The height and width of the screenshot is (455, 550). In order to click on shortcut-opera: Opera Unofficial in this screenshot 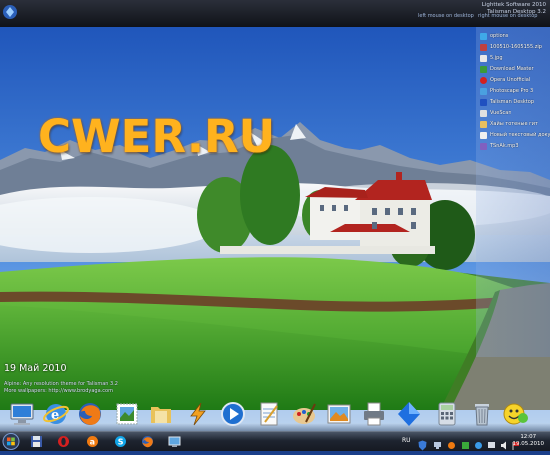, I will do `click(515, 80)`.